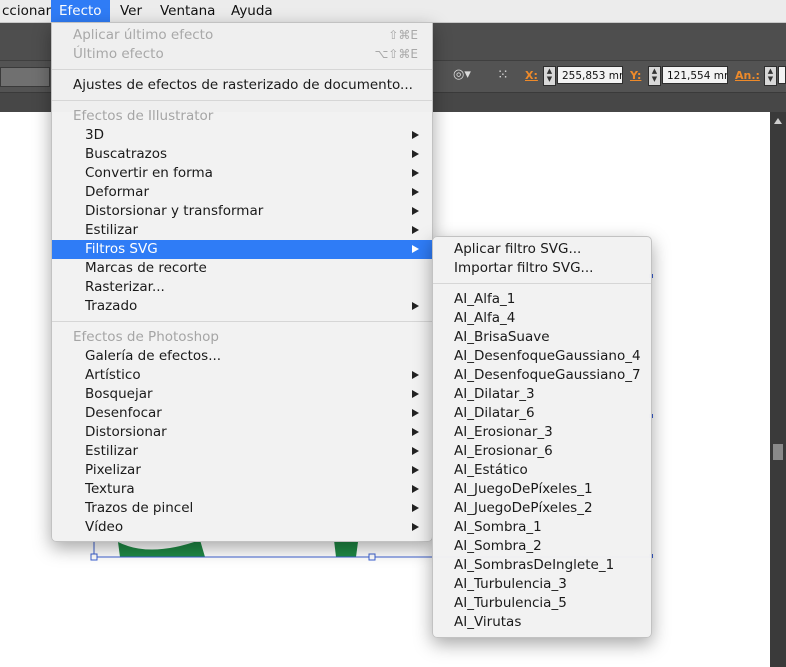  Describe the element at coordinates (25, 77) in the screenshot. I see `control-field` at that location.